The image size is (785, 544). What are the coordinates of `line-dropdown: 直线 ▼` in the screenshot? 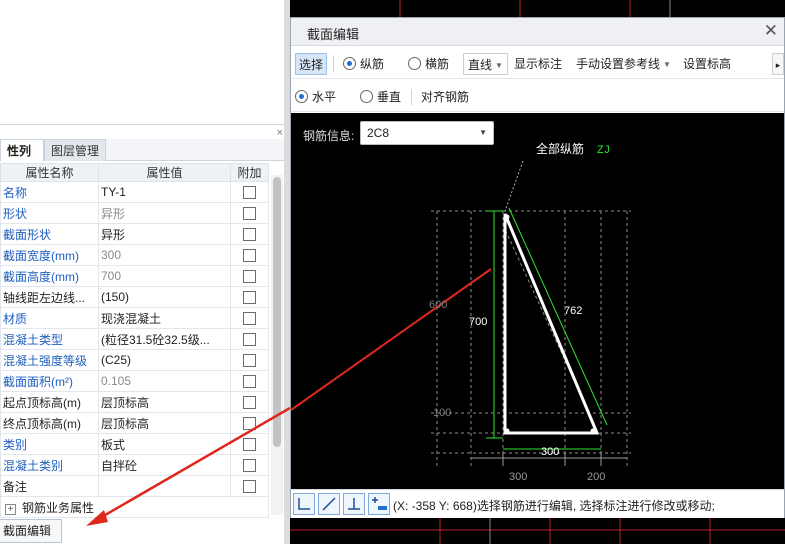 It's located at (485, 64).